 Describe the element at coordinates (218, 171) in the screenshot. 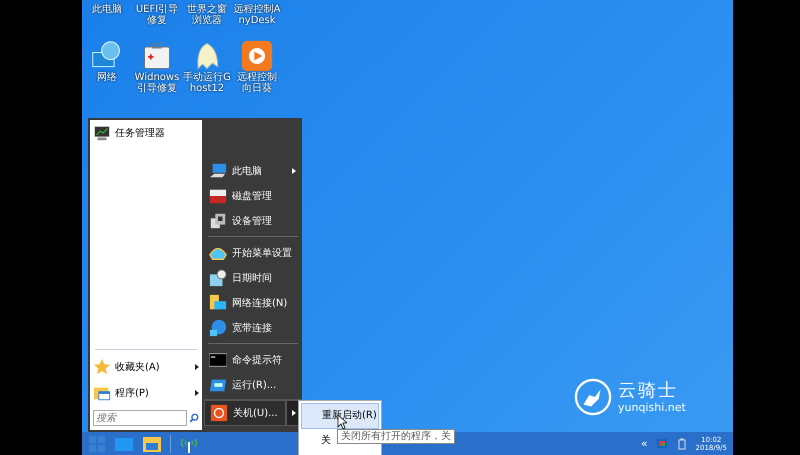

I see `computer-icon` at that location.